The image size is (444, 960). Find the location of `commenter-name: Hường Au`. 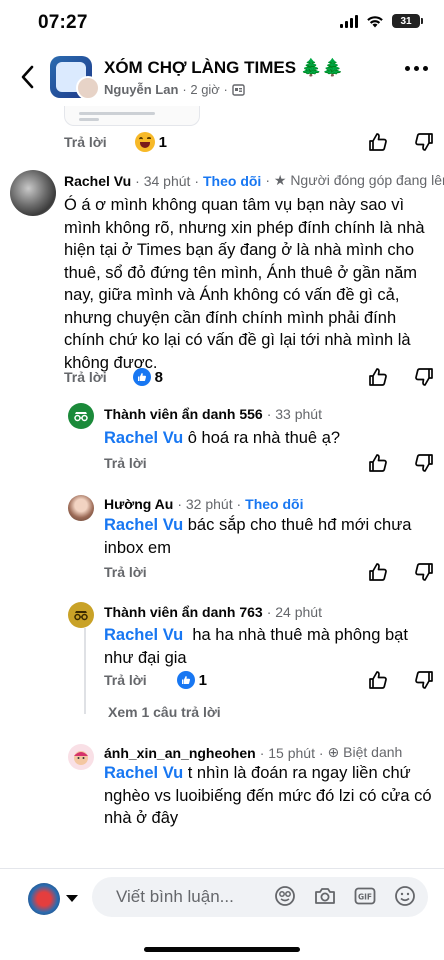

commenter-name: Hường Au is located at coordinates (138, 504).